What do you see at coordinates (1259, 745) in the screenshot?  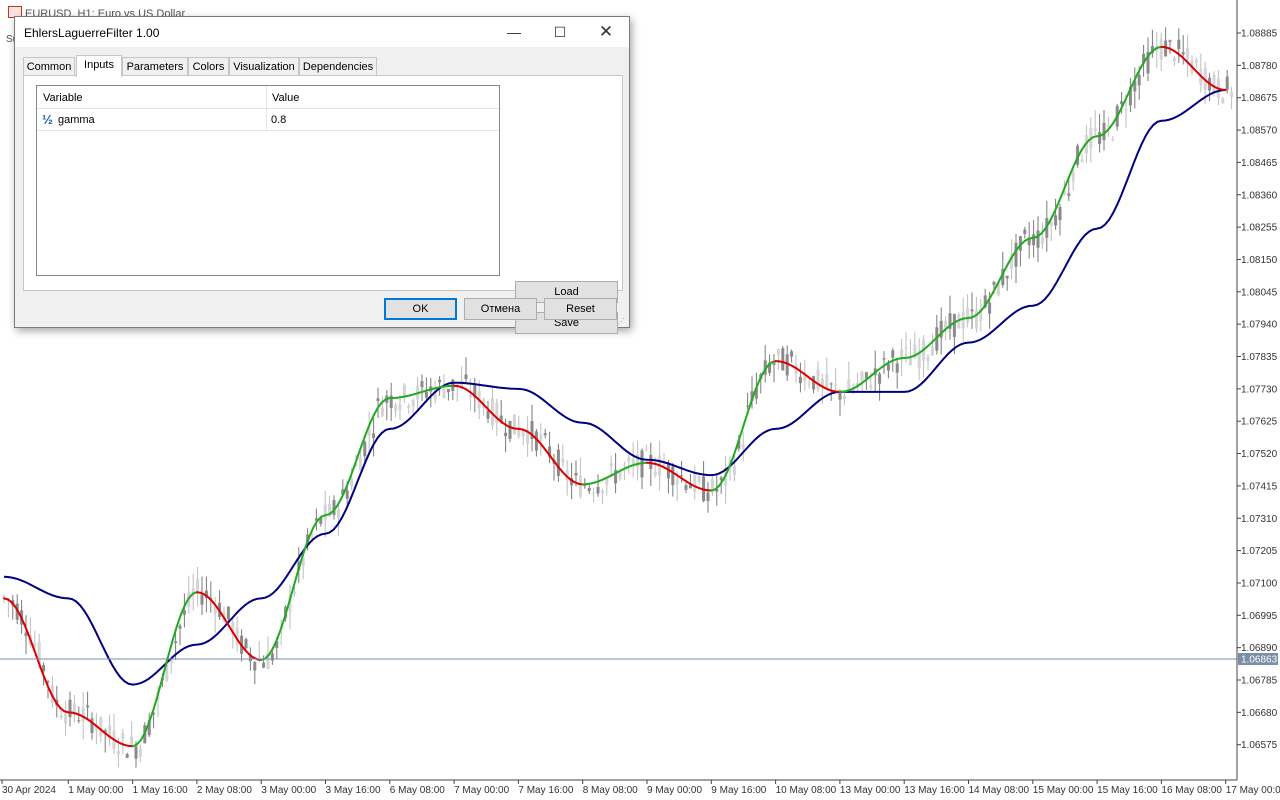 I see `price-tick-label: 1.06575` at bounding box center [1259, 745].